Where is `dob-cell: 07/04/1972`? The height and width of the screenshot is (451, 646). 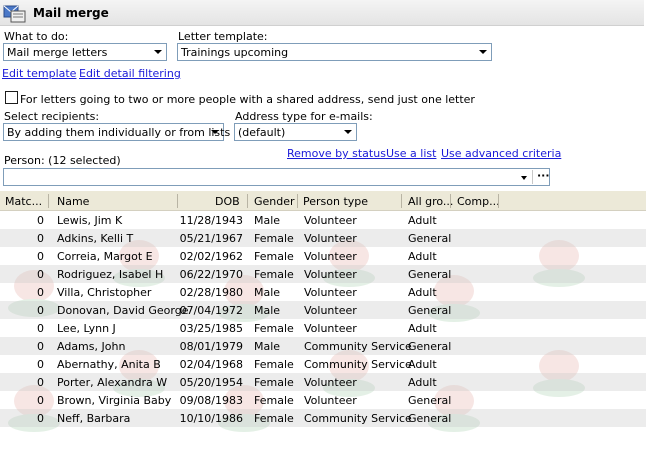 dob-cell: 07/04/1972 is located at coordinates (211, 310).